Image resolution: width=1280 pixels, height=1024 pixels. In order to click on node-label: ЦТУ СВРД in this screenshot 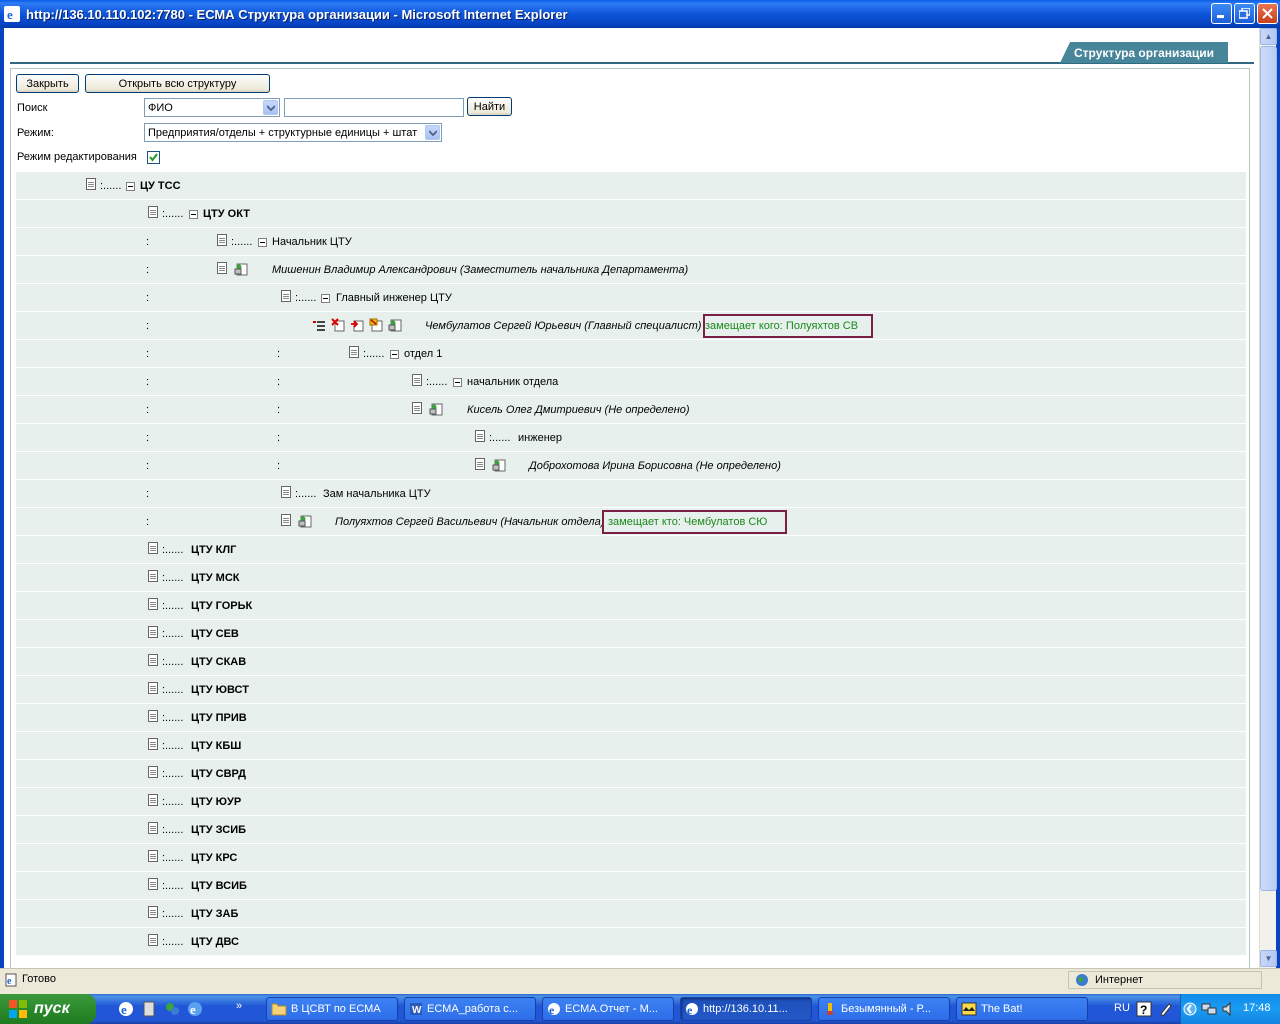, I will do `click(218, 774)`.